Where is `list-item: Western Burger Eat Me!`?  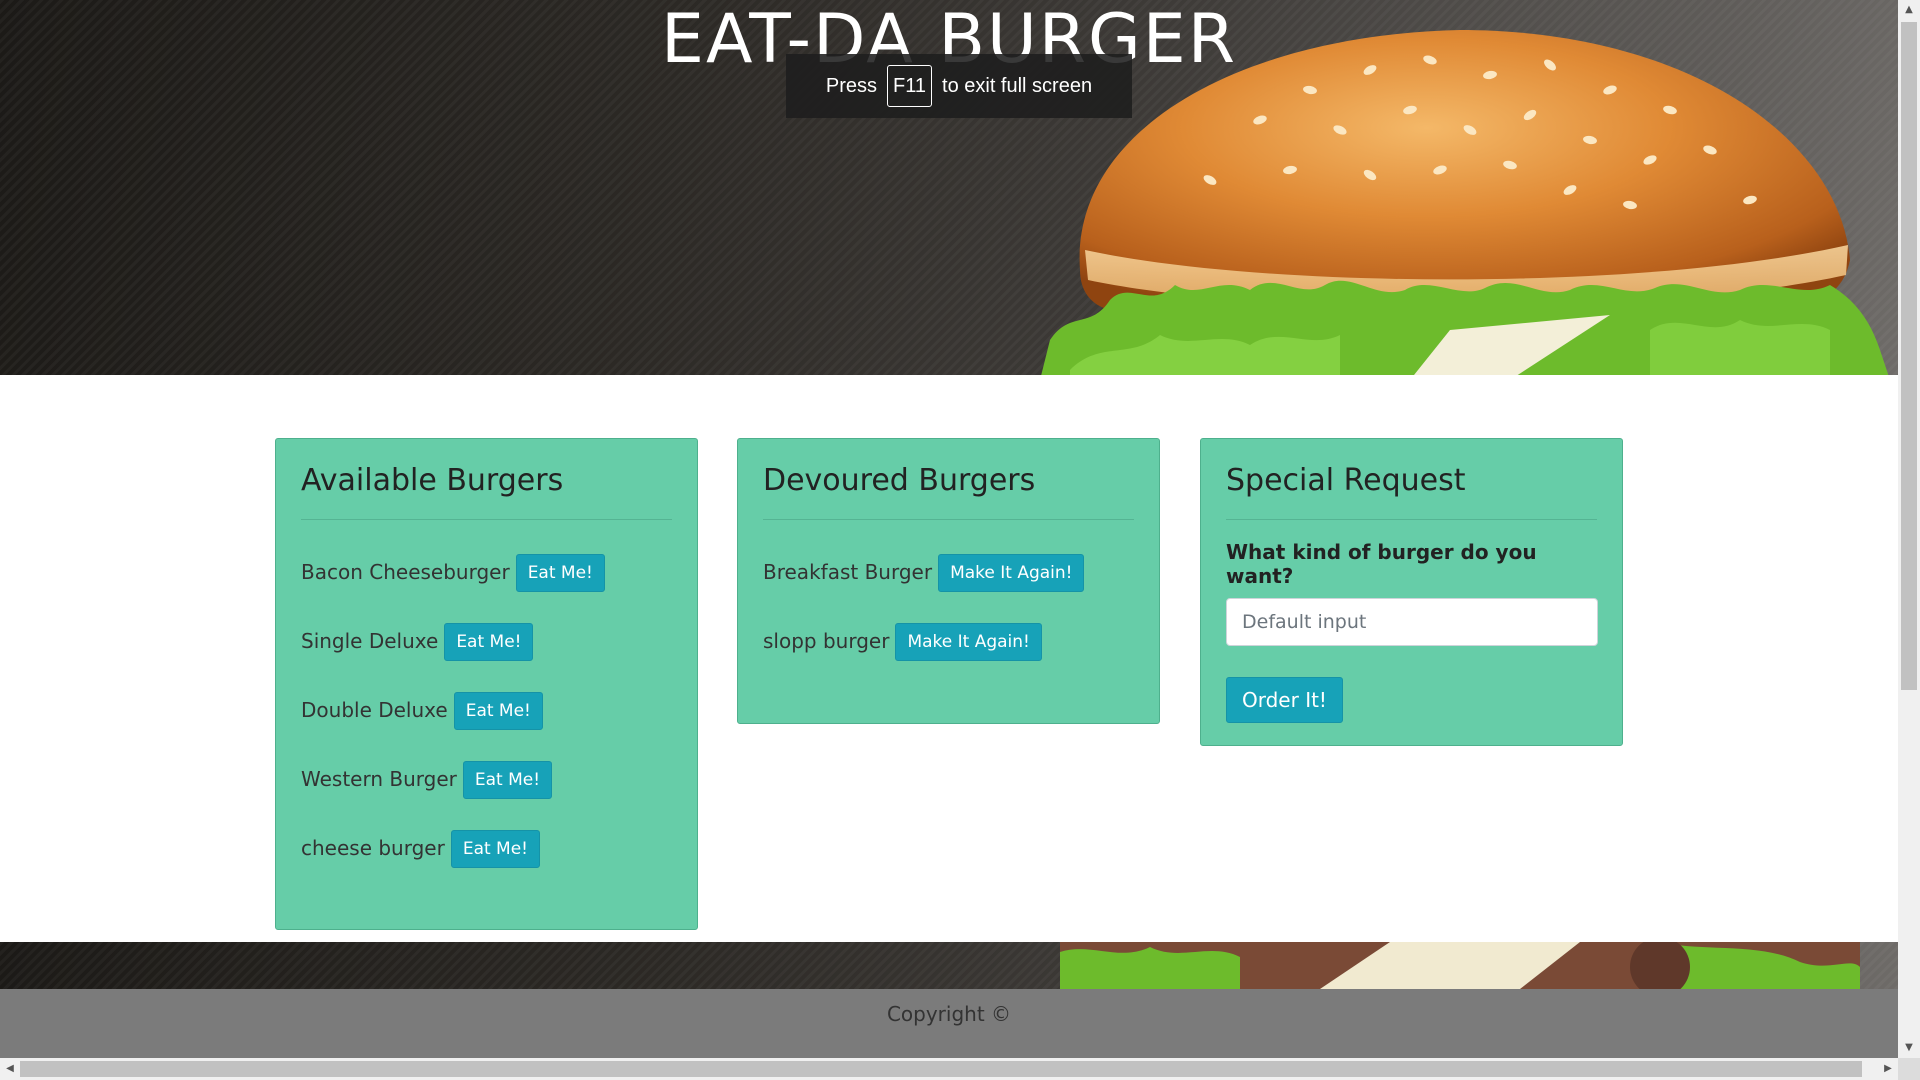 list-item: Western Burger Eat Me! is located at coordinates (486, 779).